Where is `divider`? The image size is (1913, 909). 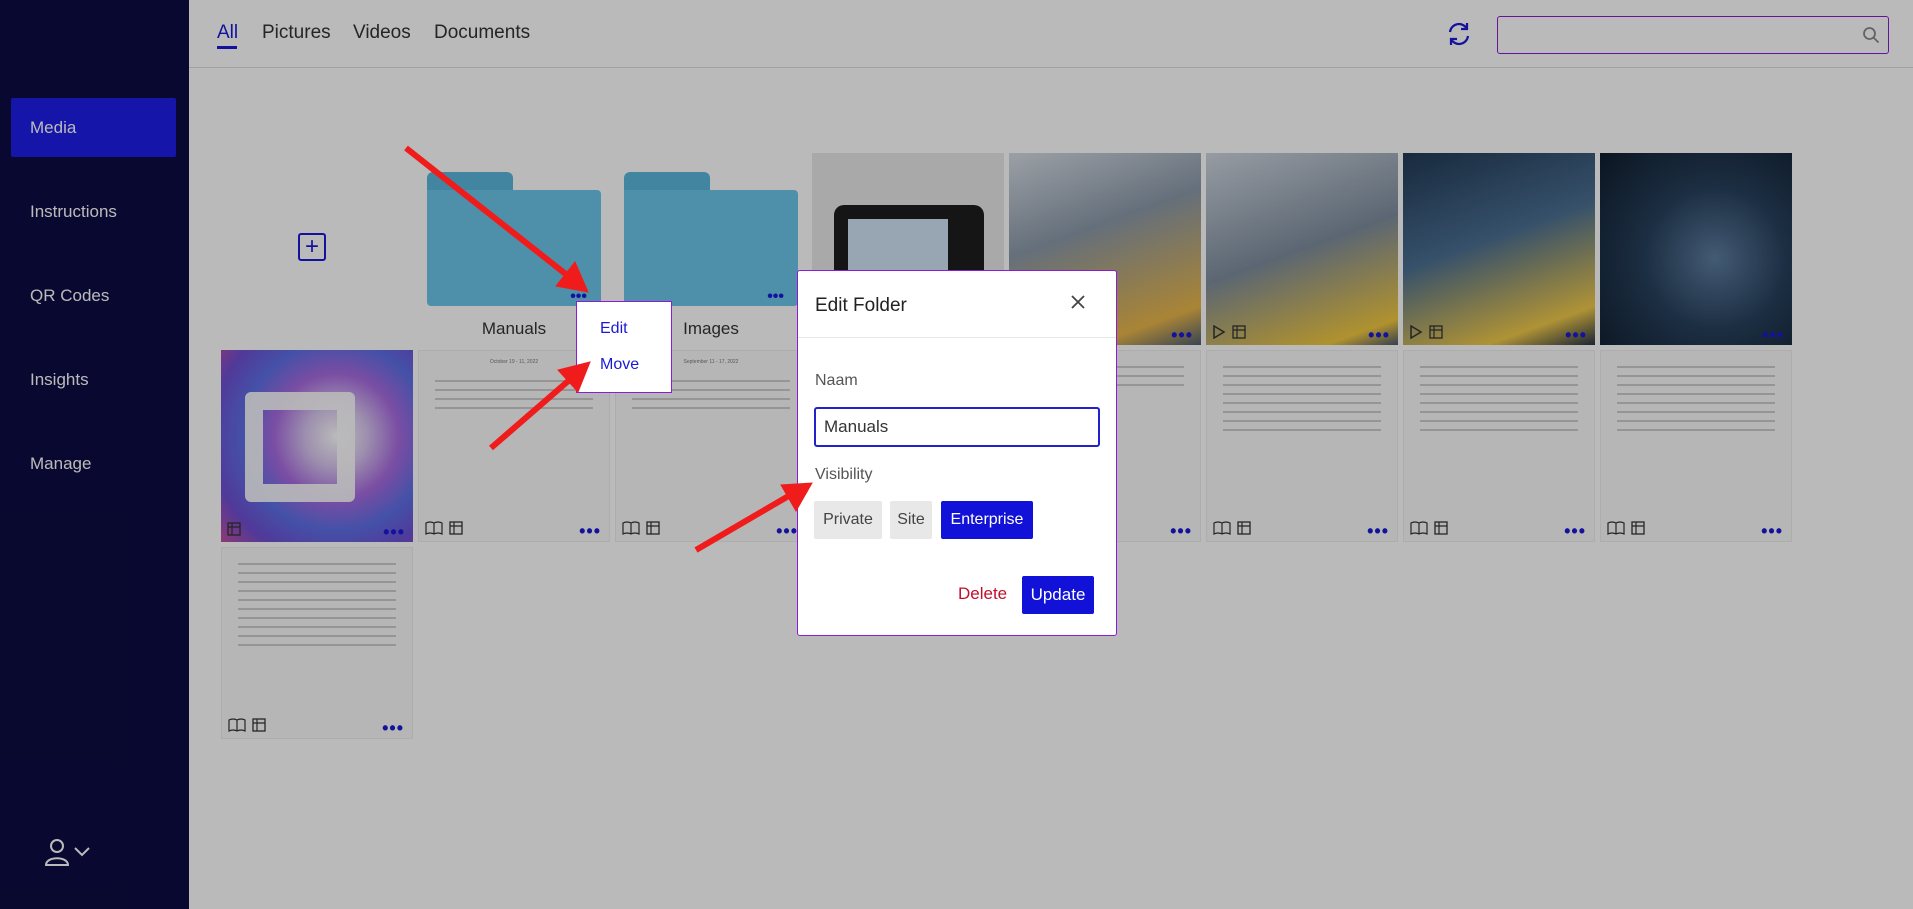
divider is located at coordinates (957, 337).